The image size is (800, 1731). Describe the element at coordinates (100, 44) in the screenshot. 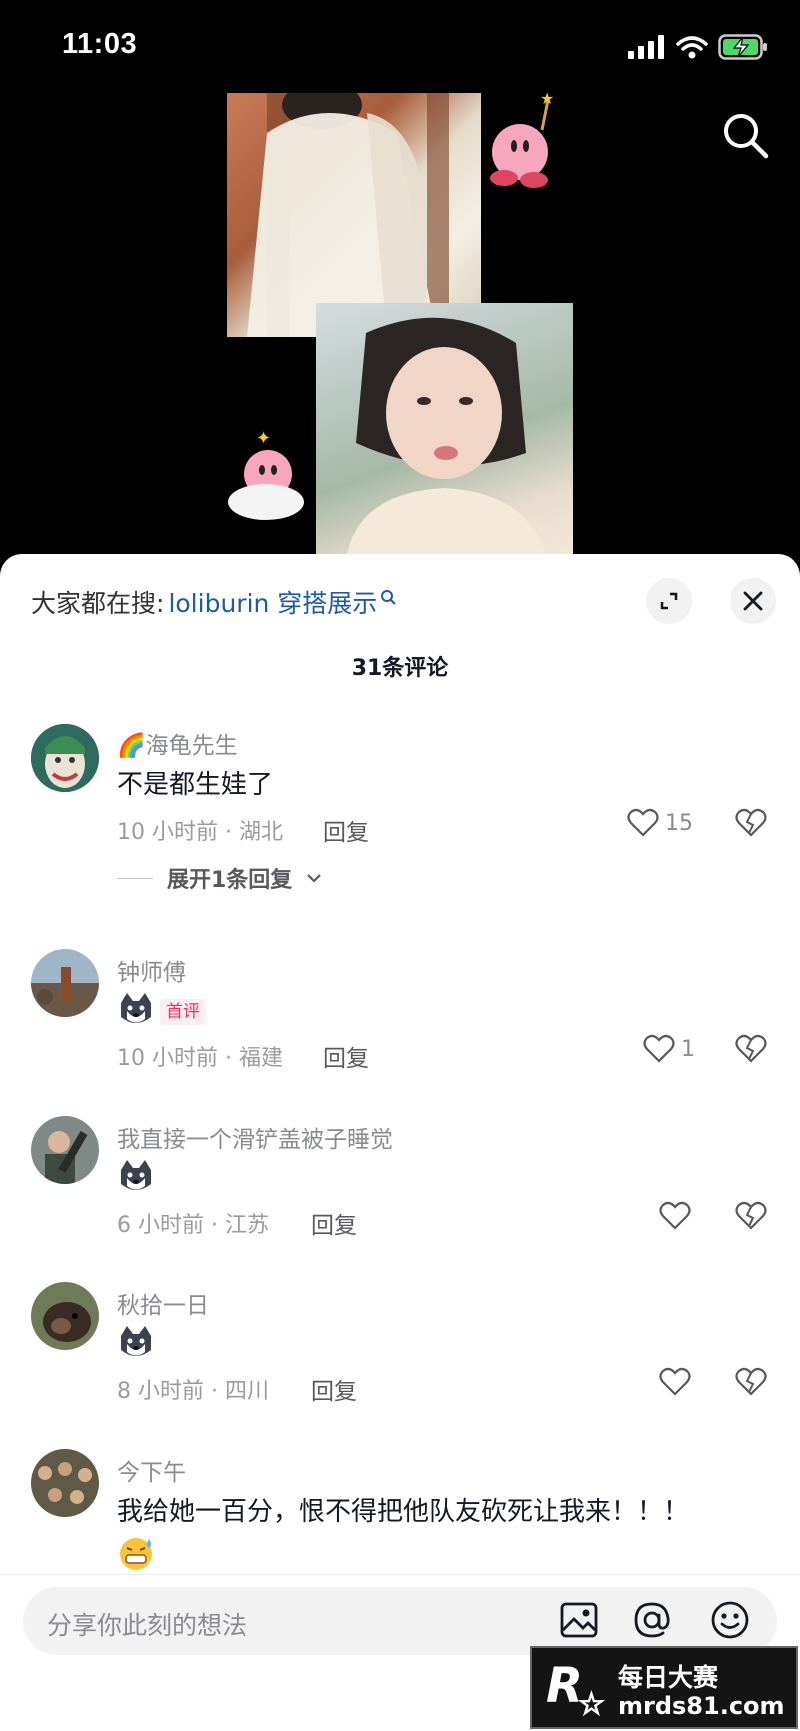

I see `status-time: 11:03` at that location.